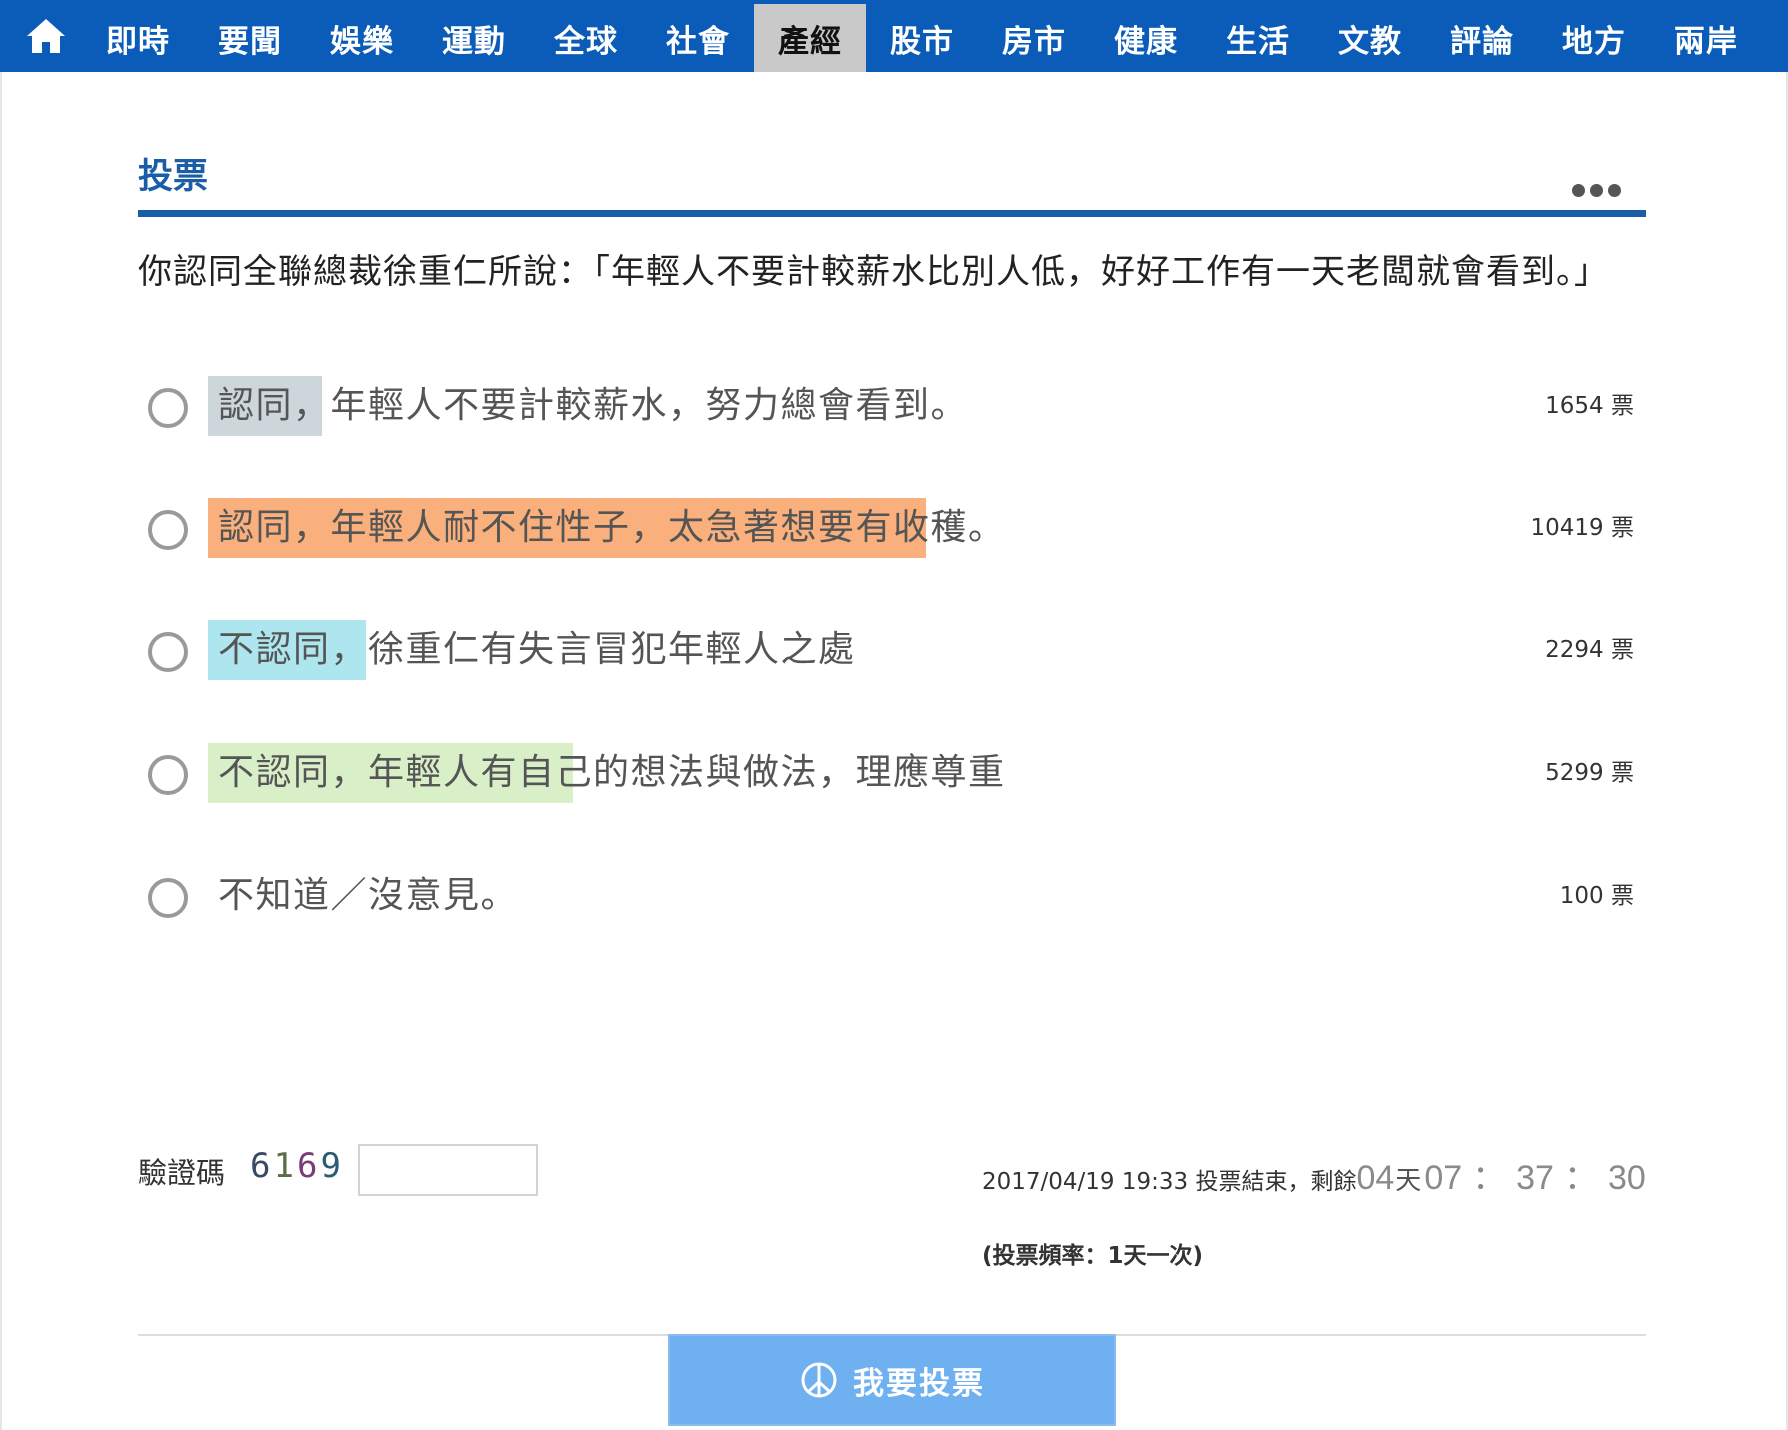 The image size is (1788, 1430). What do you see at coordinates (1589, 406) in the screenshot?
I see `option-vote-count: 1654 票` at bounding box center [1589, 406].